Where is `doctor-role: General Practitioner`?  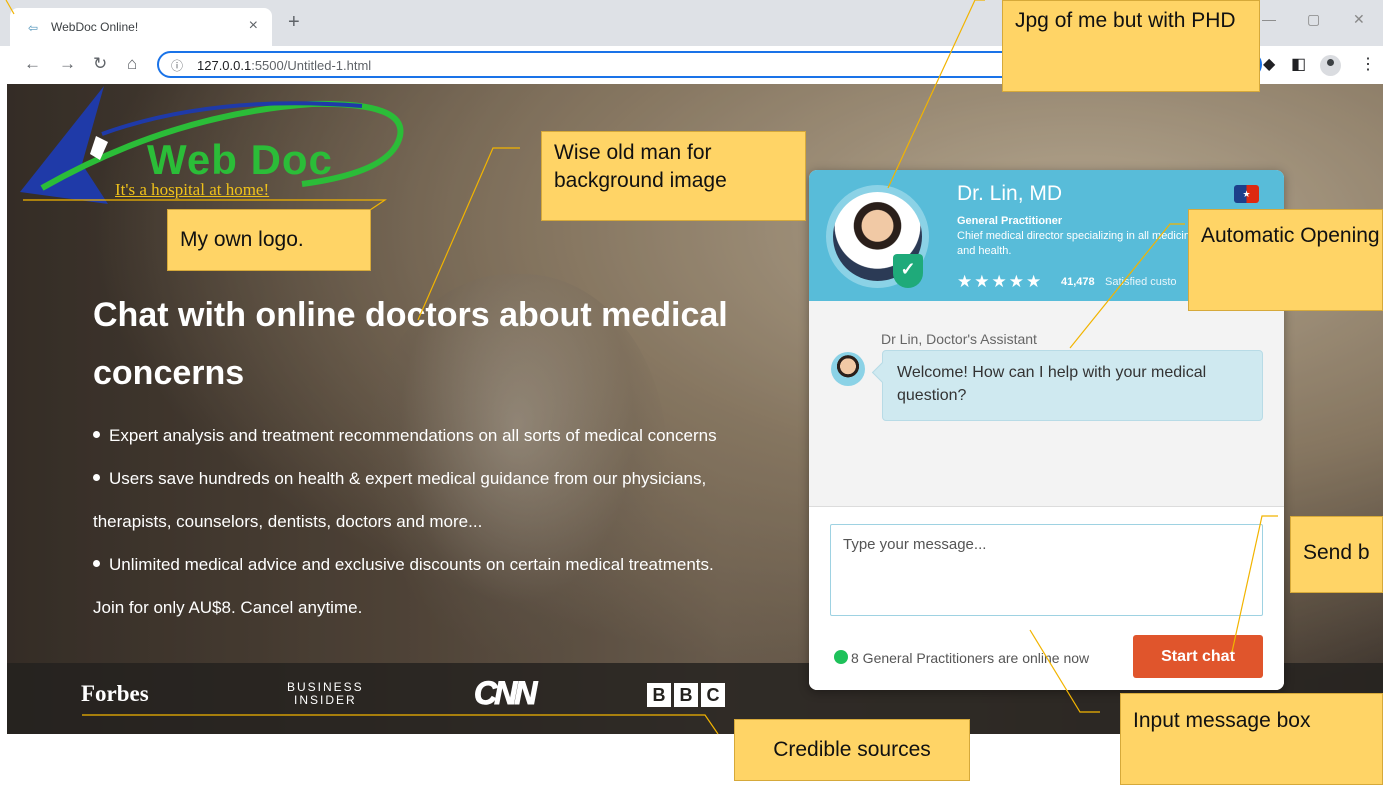 doctor-role: General Practitioner is located at coordinates (1010, 221).